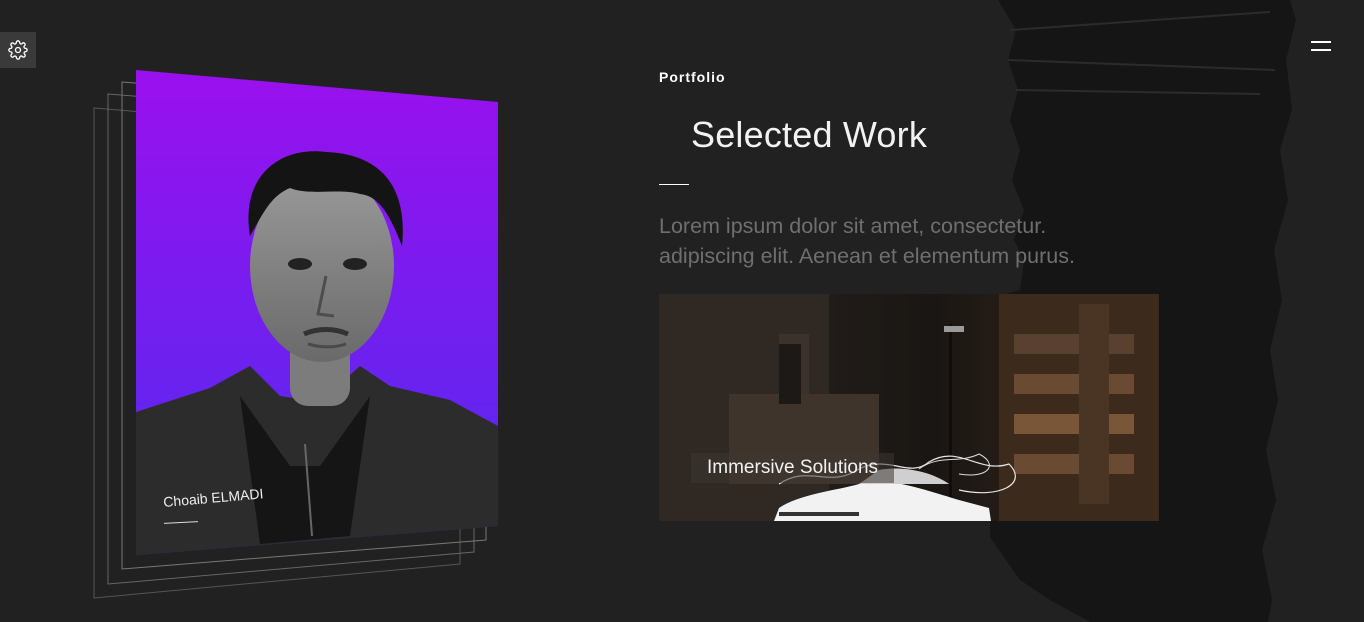 The width and height of the screenshot is (1364, 622). Describe the element at coordinates (674, 184) in the screenshot. I see `title-divider` at that location.